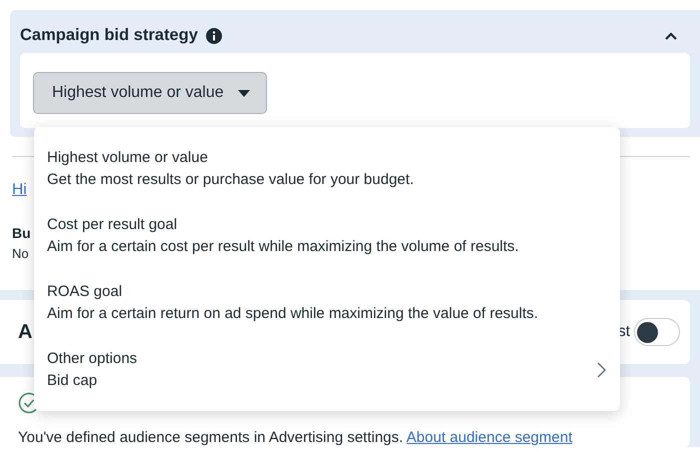 The width and height of the screenshot is (700, 452). Describe the element at coordinates (292, 314) in the screenshot. I see `option-description: Aim for a certain return on ad spend while maximizing the value of results.` at that location.